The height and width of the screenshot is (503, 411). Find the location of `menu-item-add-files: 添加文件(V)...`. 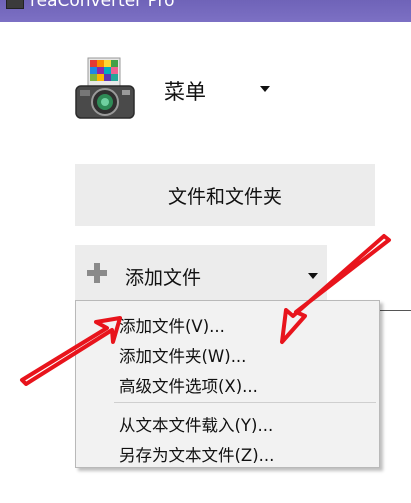

menu-item-add-files: 添加文件(V)... is located at coordinates (172, 325).